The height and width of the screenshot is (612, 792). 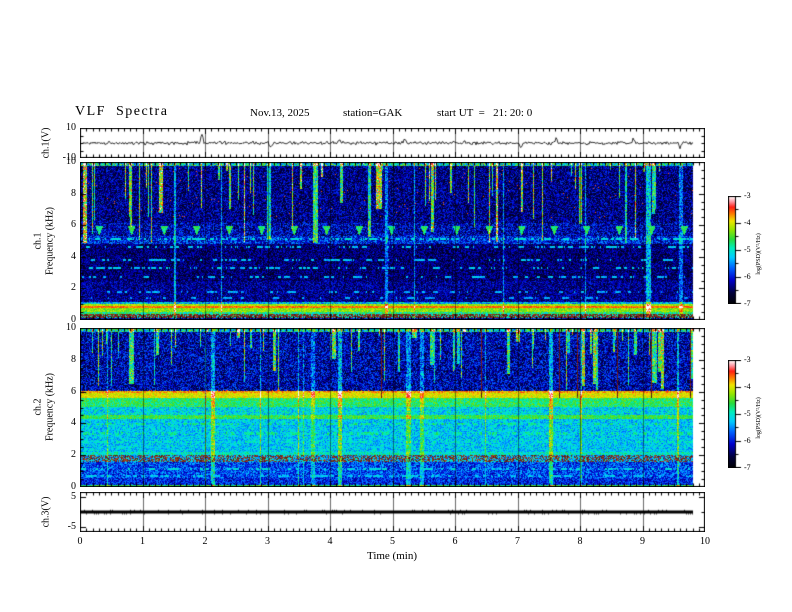 I want to click on colorbar1-label: log(PSD)(V²/Hz), so click(x=759, y=254).